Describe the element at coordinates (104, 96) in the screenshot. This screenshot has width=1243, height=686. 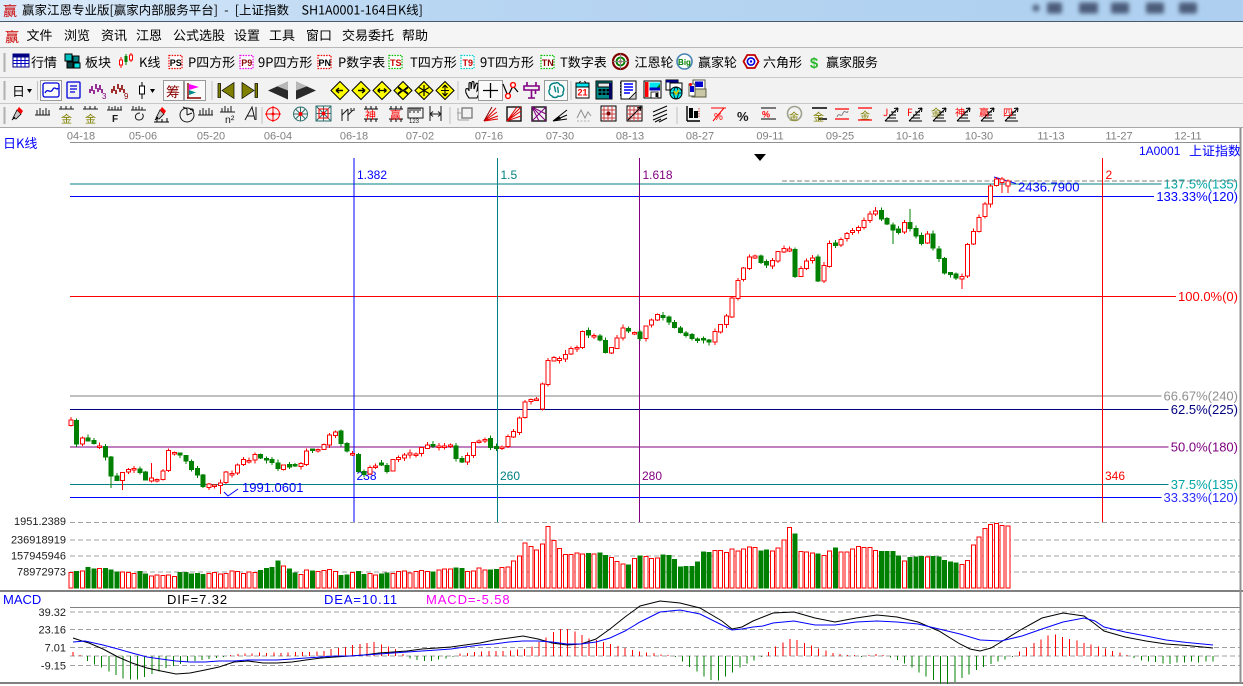
I see `svg-text: 3` at that location.